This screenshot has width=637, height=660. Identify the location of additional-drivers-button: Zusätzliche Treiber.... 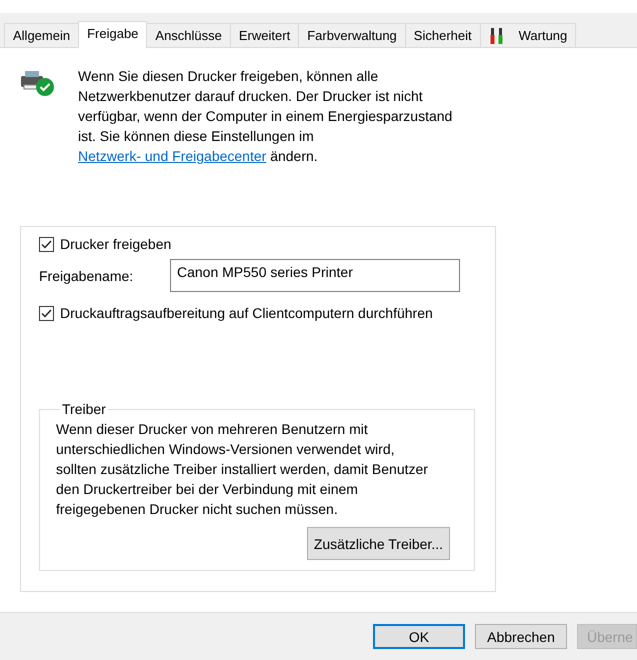
(378, 543).